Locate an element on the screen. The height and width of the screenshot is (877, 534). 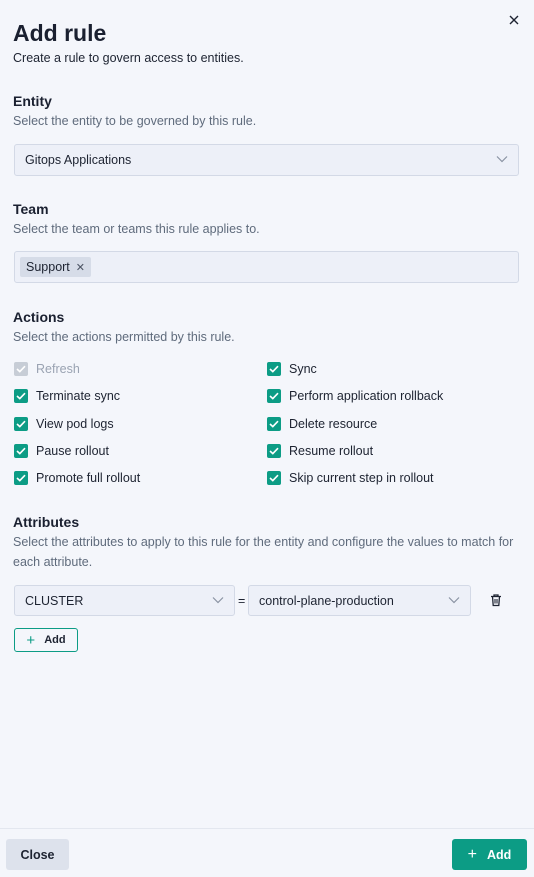
action-checkbox-row: View pod logs is located at coordinates (64, 424).